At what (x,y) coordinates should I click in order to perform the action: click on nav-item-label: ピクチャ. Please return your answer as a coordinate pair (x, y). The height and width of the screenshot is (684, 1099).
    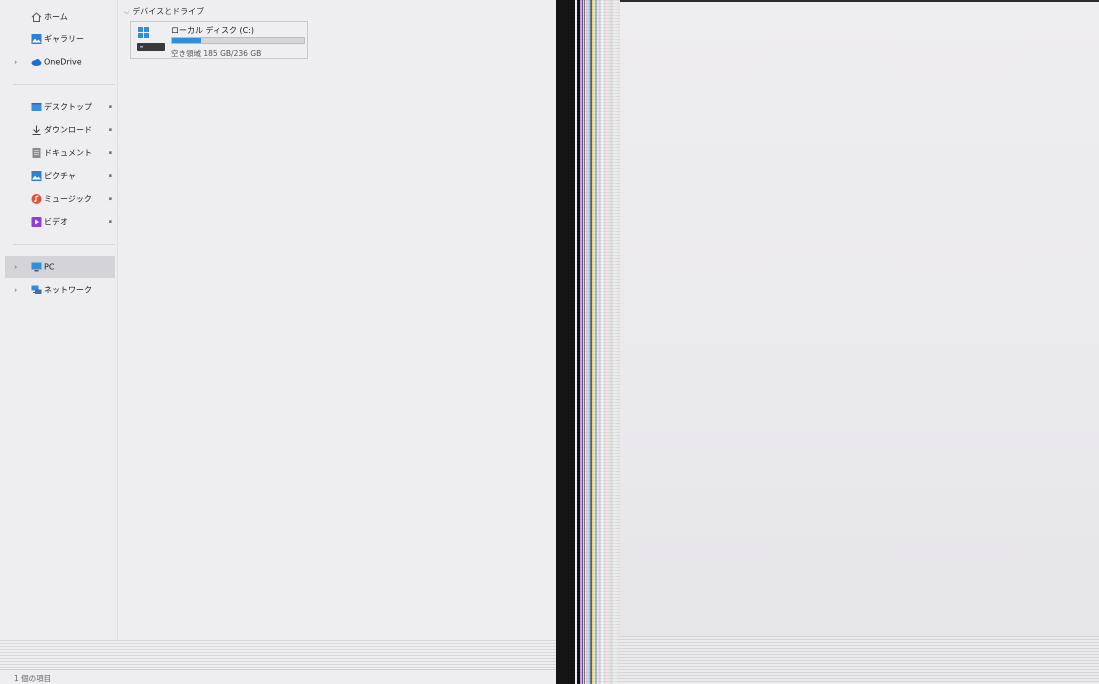
    Looking at the image, I should click on (60, 176).